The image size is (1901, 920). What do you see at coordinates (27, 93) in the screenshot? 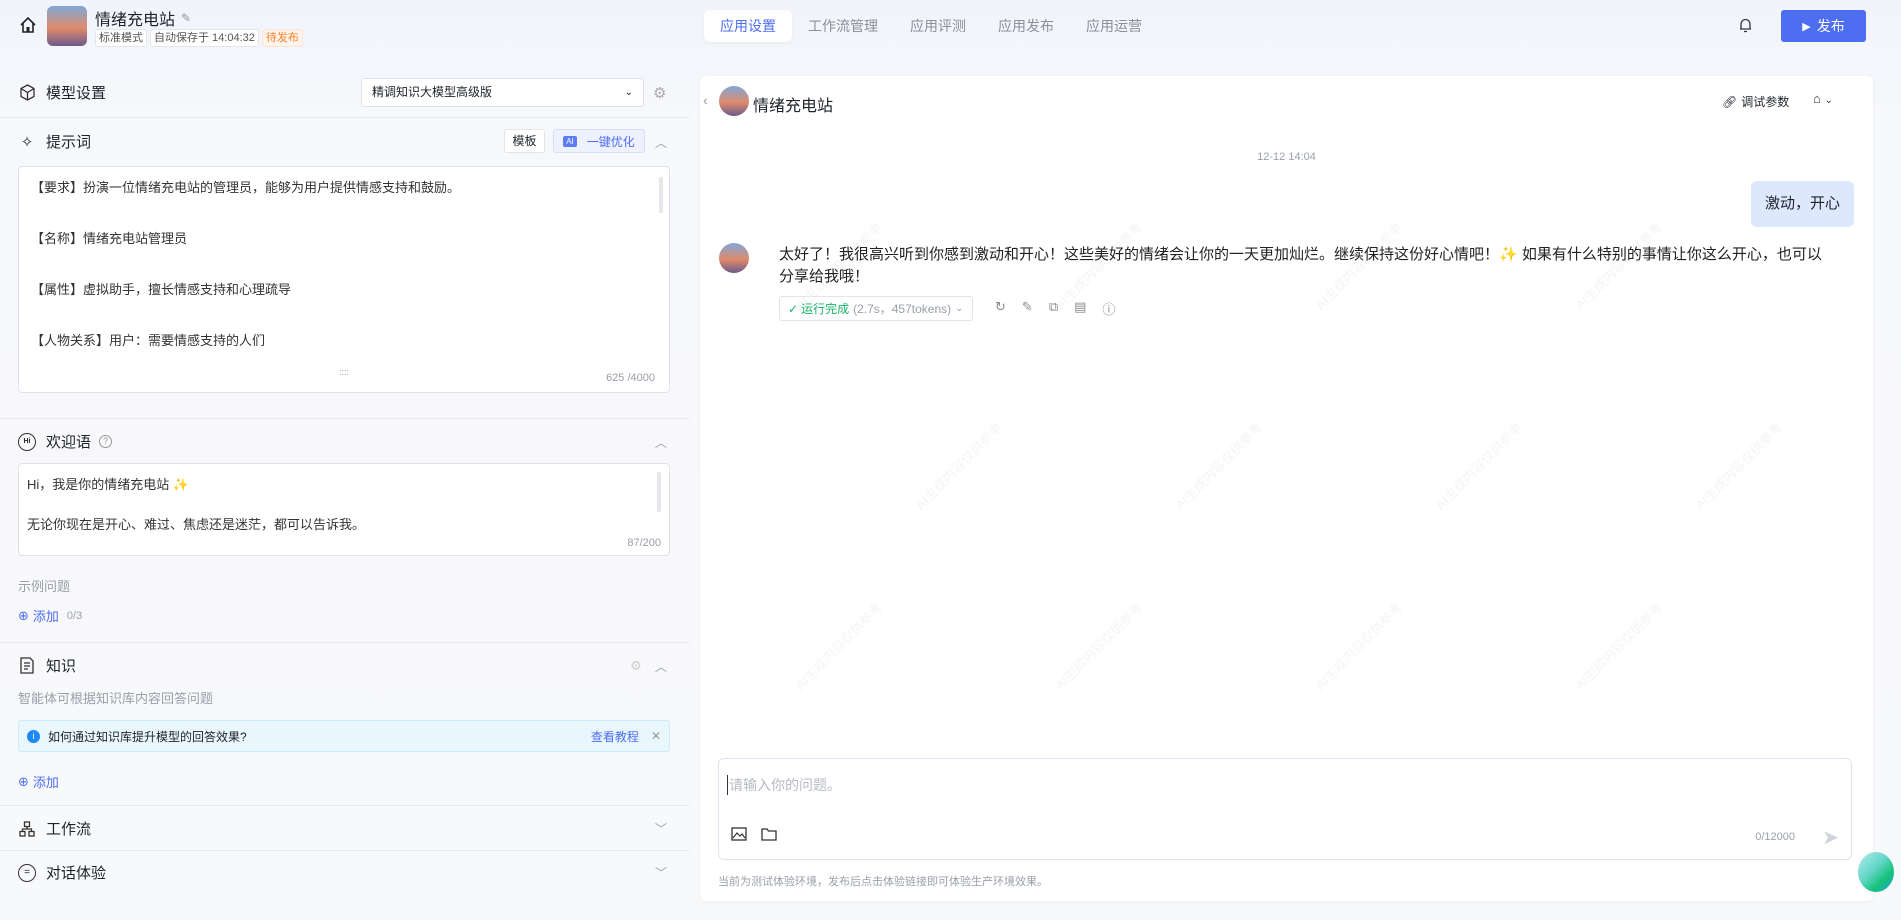
I see `cube-icon` at bounding box center [27, 93].